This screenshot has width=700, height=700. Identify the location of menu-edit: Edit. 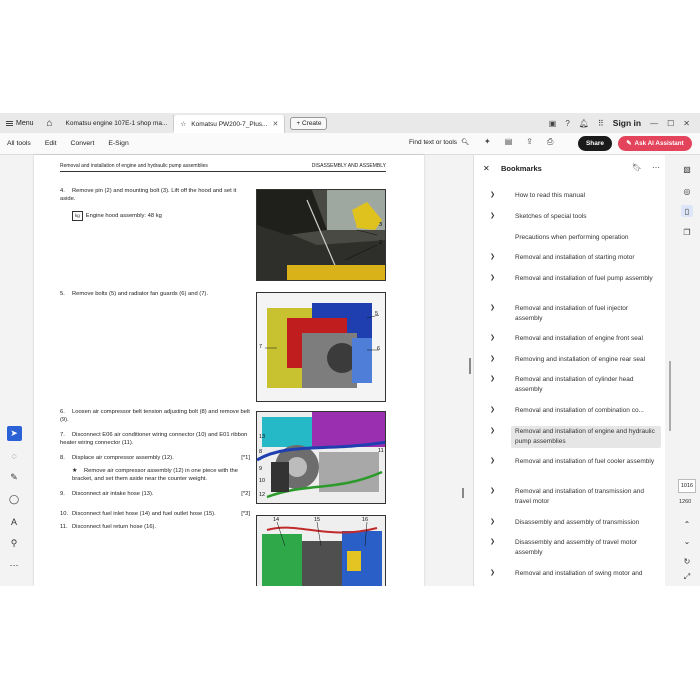
(51, 143).